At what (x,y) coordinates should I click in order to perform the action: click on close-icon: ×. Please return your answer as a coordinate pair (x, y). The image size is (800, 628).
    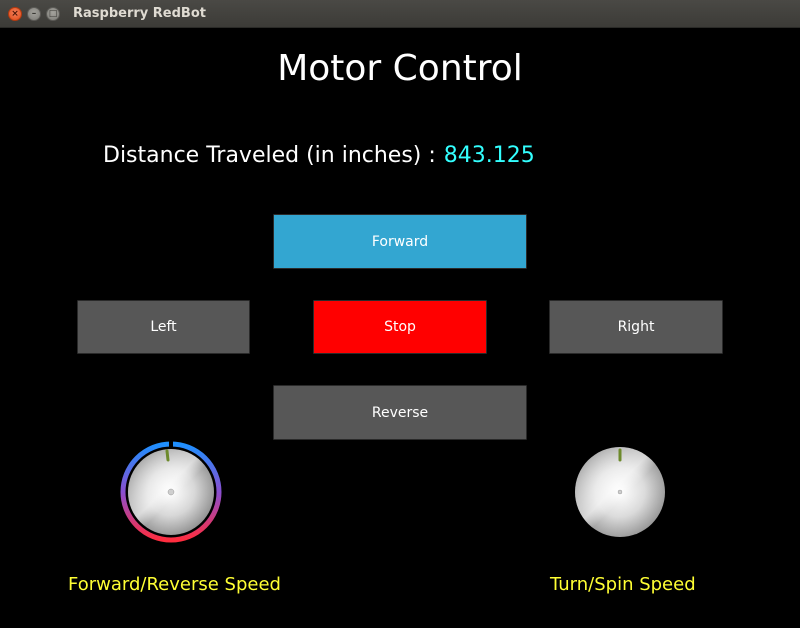
    Looking at the image, I should click on (15, 14).